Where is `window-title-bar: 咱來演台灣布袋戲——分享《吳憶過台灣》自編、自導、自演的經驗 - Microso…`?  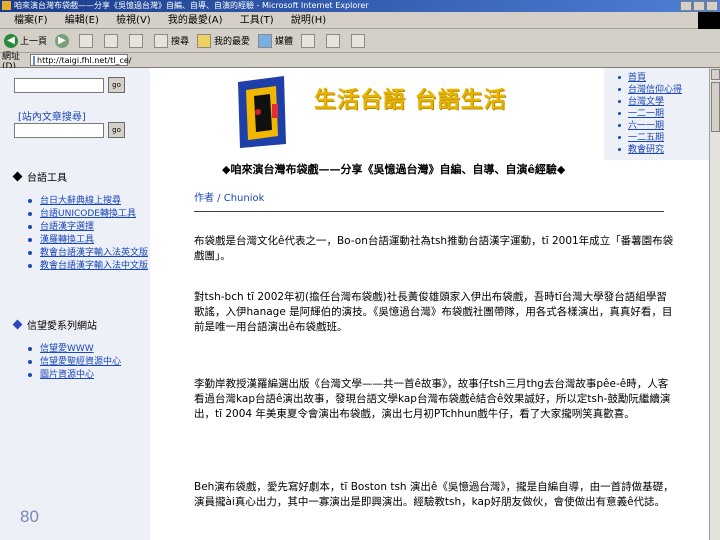 window-title-bar: 咱來演台灣布袋戲——分享《吳憶過台灣》自編、自導、自演的經驗 - Microso… is located at coordinates (360, 6).